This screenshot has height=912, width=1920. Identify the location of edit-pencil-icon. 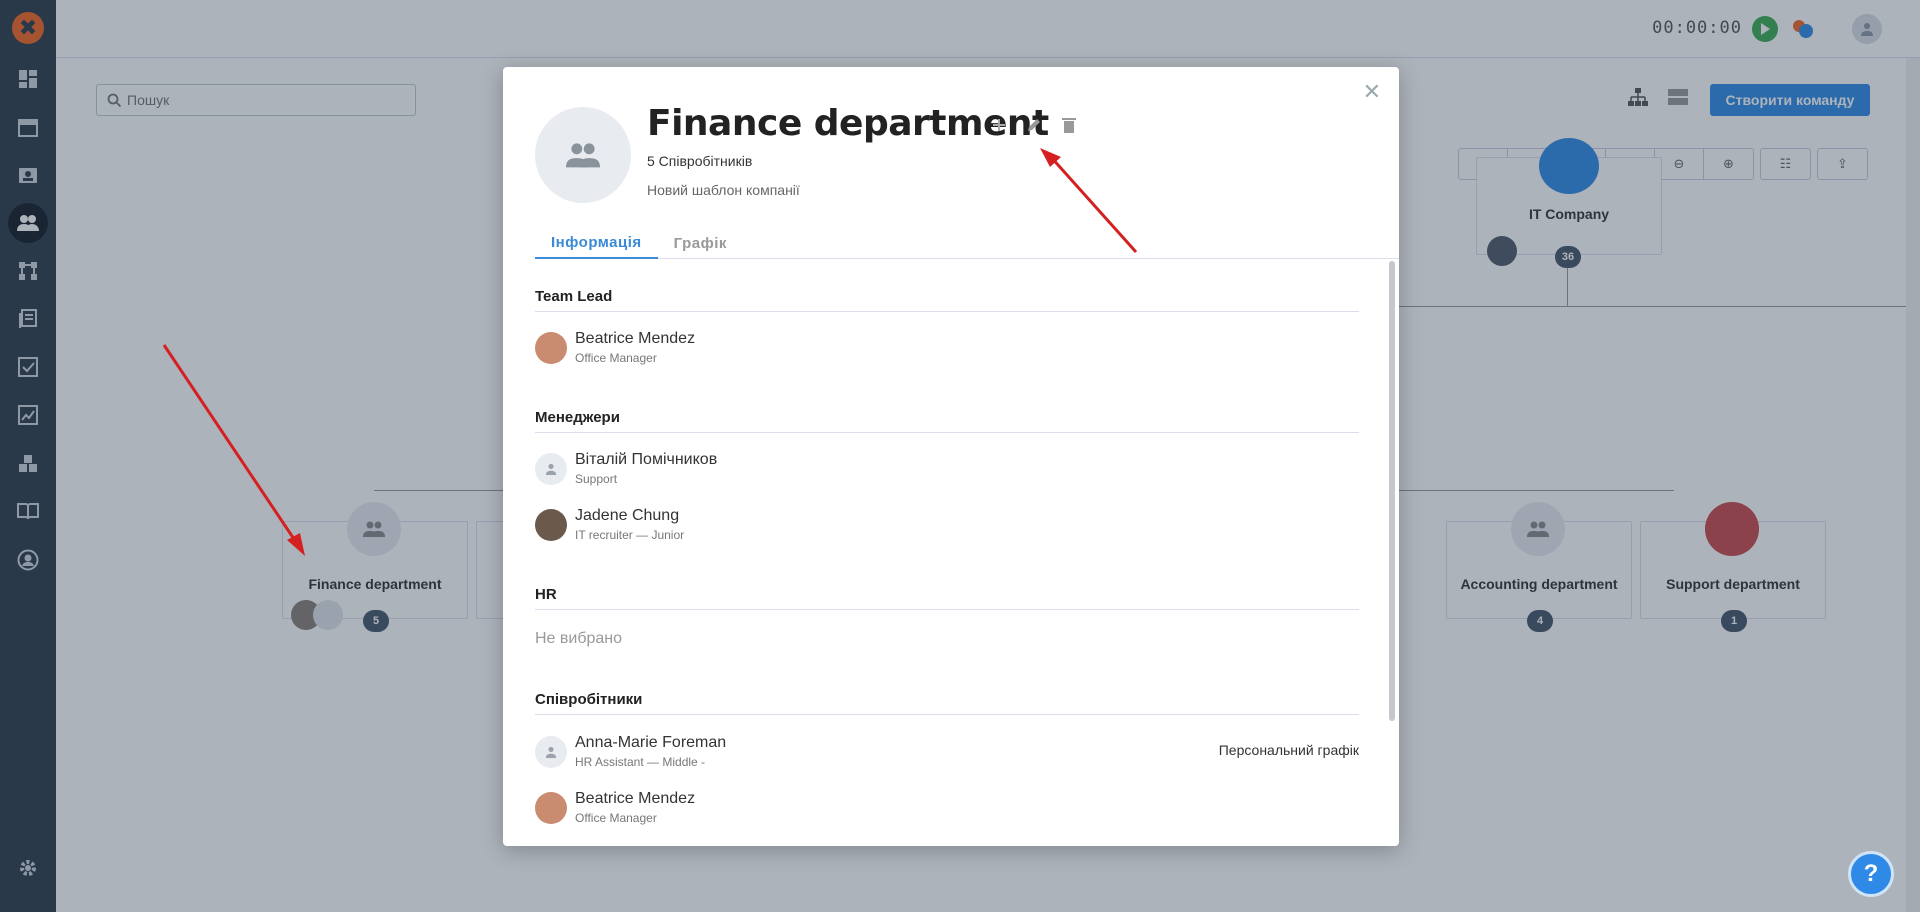
(1034, 125).